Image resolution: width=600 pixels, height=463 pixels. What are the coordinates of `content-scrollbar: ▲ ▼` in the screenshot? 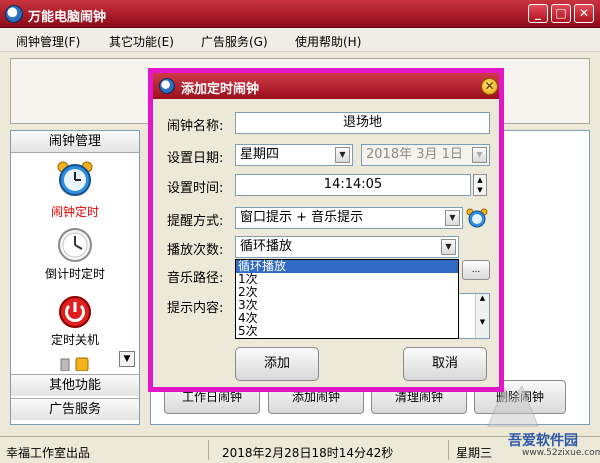 It's located at (482, 316).